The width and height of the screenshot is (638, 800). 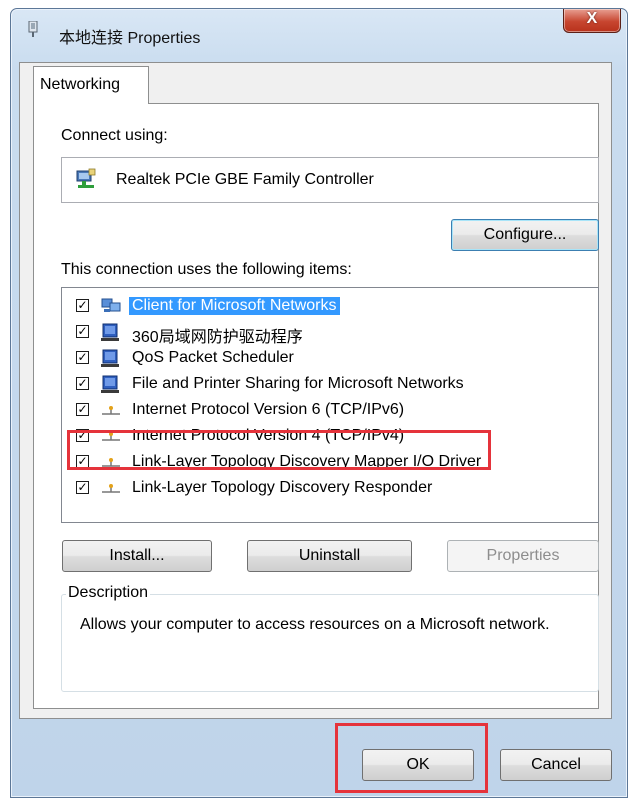 What do you see at coordinates (523, 556) in the screenshot?
I see `properties-button: Properties` at bounding box center [523, 556].